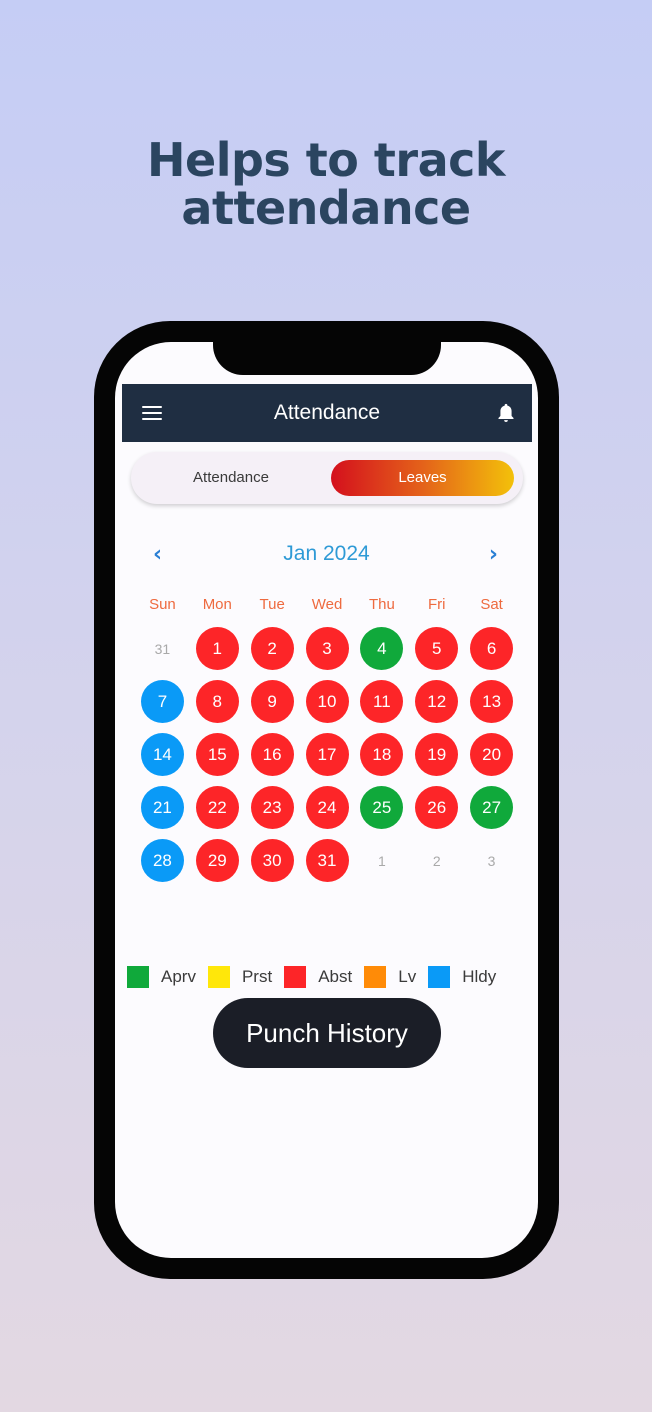  I want to click on calendar-cell: 19, so click(436, 754).